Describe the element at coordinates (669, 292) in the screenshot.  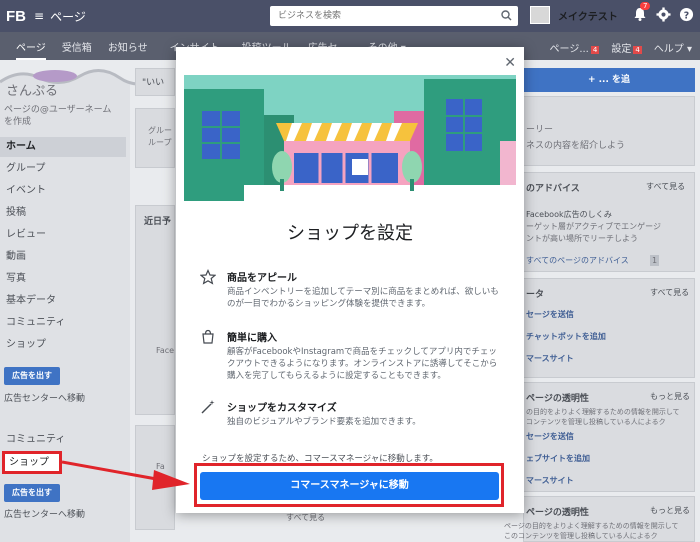
I see `data-see-all: すべて見る` at that location.